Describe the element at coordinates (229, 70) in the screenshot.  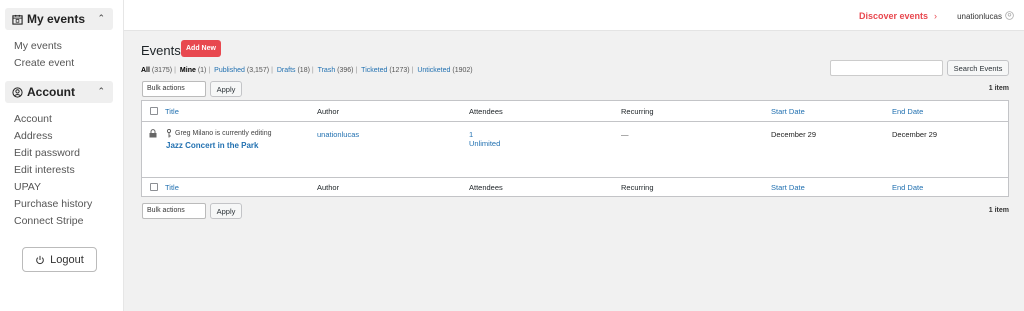
I see `filter-published: Published` at that location.